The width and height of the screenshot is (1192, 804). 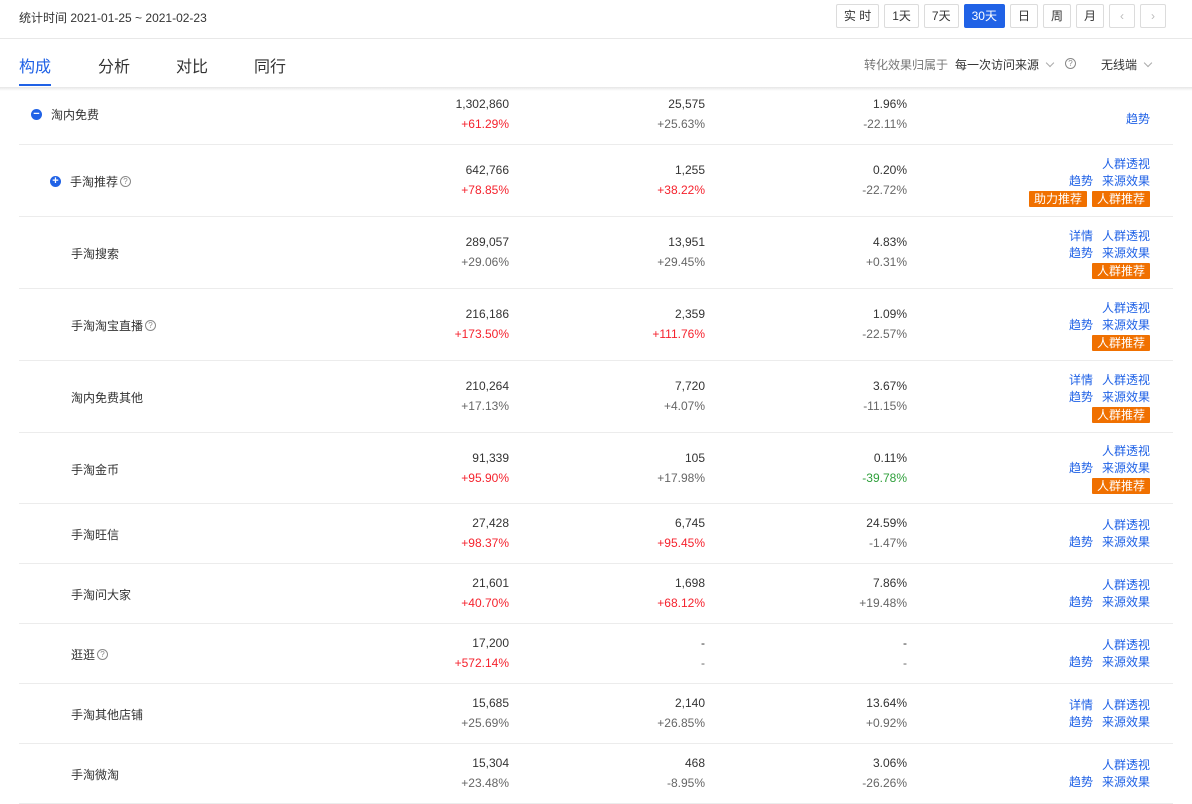 I want to click on source-name-label: 淘内免费, so click(x=75, y=115).